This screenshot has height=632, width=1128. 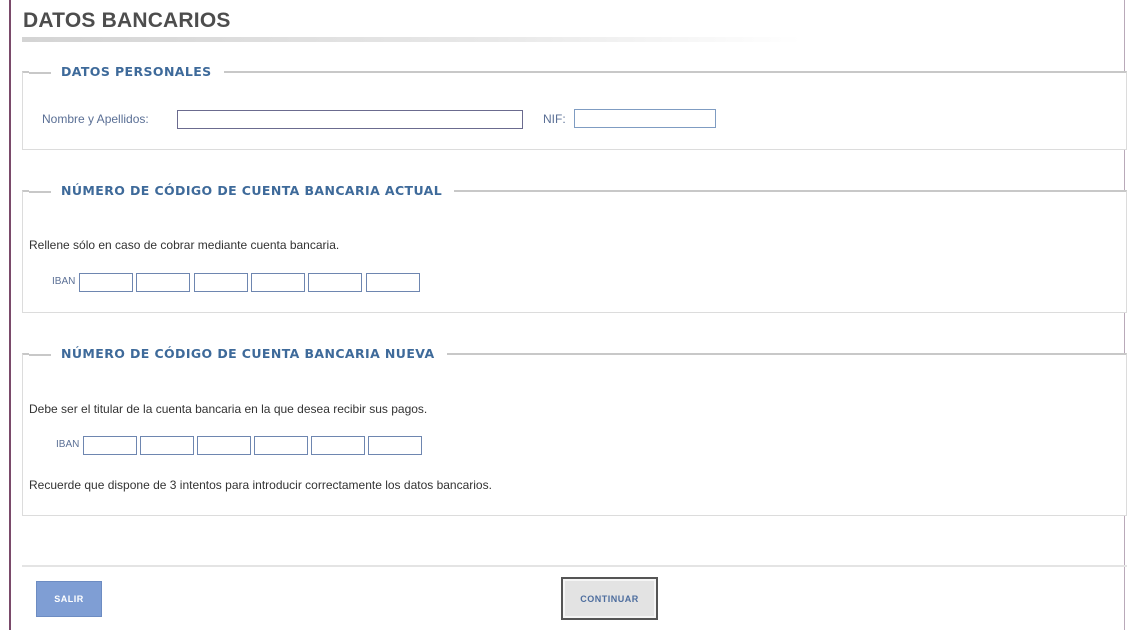 I want to click on exit-button: SALIR, so click(x=69, y=599).